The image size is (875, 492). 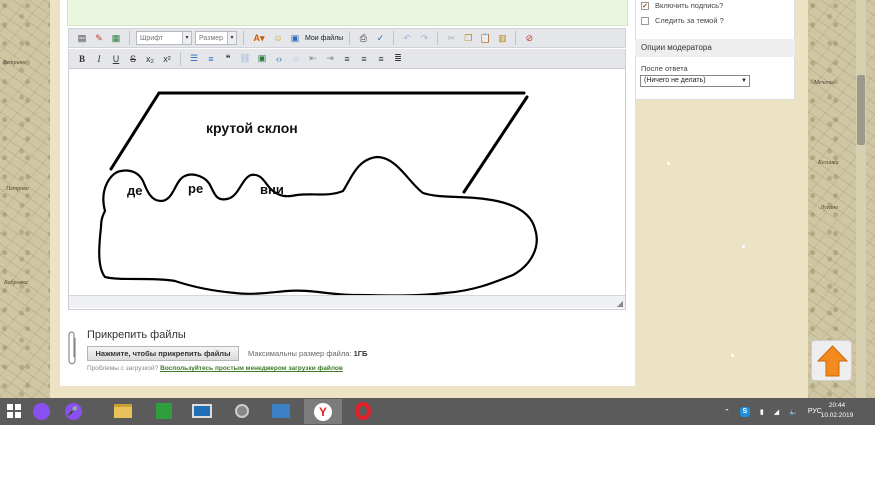 I want to click on follow-option: Следить за темой ?, so click(x=682, y=20).